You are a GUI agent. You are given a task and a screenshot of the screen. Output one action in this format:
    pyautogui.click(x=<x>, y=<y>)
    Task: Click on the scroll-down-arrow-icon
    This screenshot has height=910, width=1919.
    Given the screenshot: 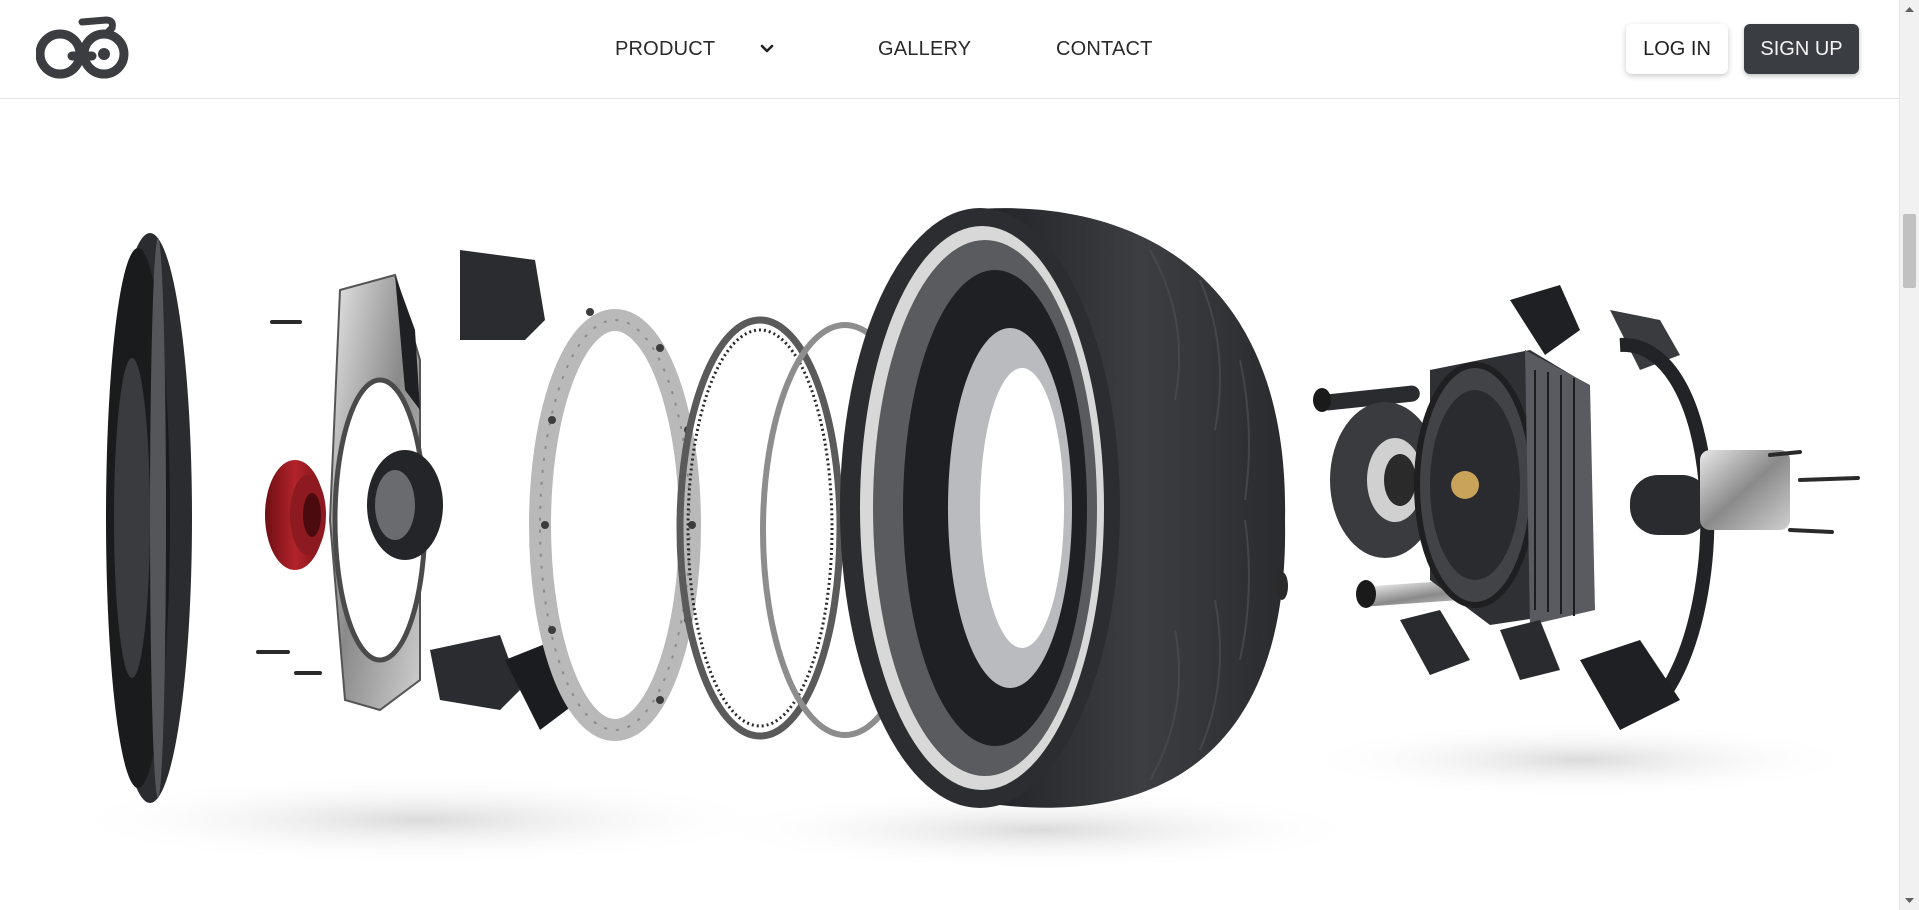 What is the action you would take?
    pyautogui.click(x=1909, y=901)
    